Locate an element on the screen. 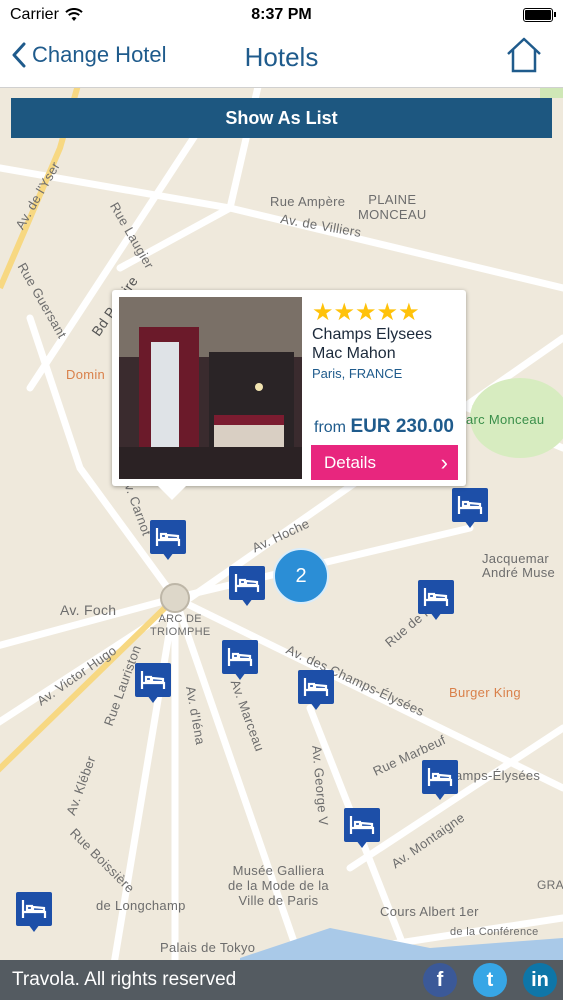 The height and width of the screenshot is (1000, 563). map-label-domin: Domin is located at coordinates (86, 374).